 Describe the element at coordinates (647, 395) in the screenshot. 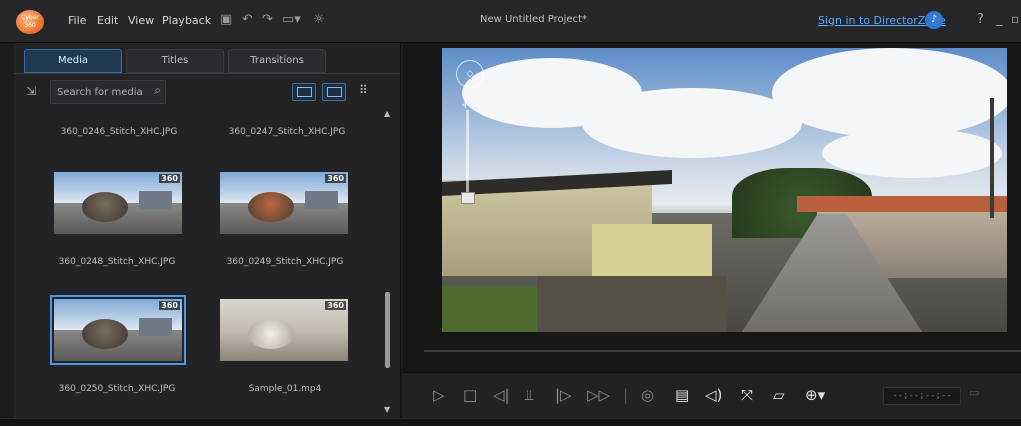

I see `snapshot-icon: ◎` at that location.